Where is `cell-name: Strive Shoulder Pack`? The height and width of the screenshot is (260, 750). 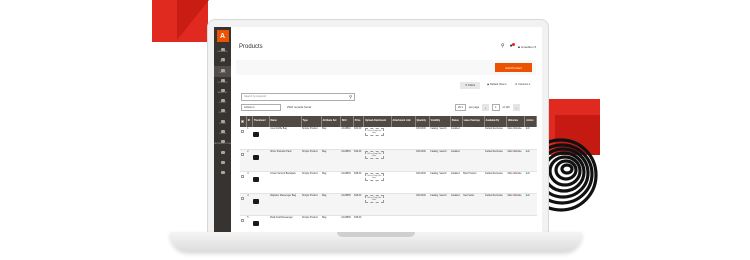 cell-name: Strive Shoulder Pack is located at coordinates (285, 160).